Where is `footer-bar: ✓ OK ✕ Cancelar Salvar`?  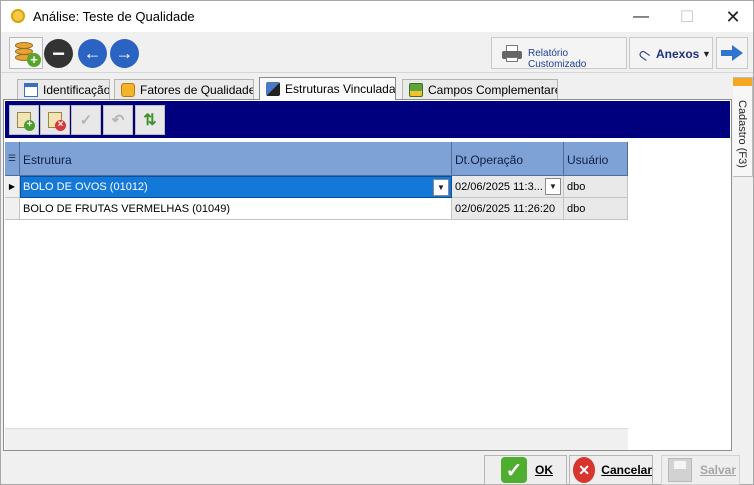 footer-bar: ✓ OK ✕ Cancelar Salvar is located at coordinates (377, 469).